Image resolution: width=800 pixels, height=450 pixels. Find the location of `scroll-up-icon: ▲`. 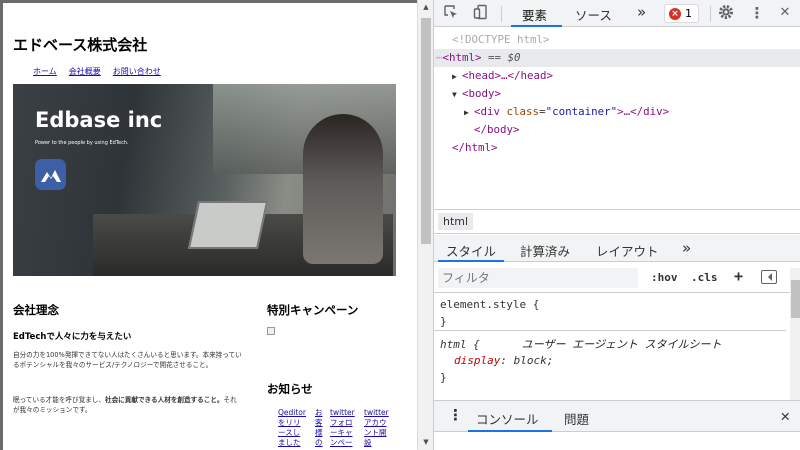

scroll-up-icon: ▲ is located at coordinates (426, 7).